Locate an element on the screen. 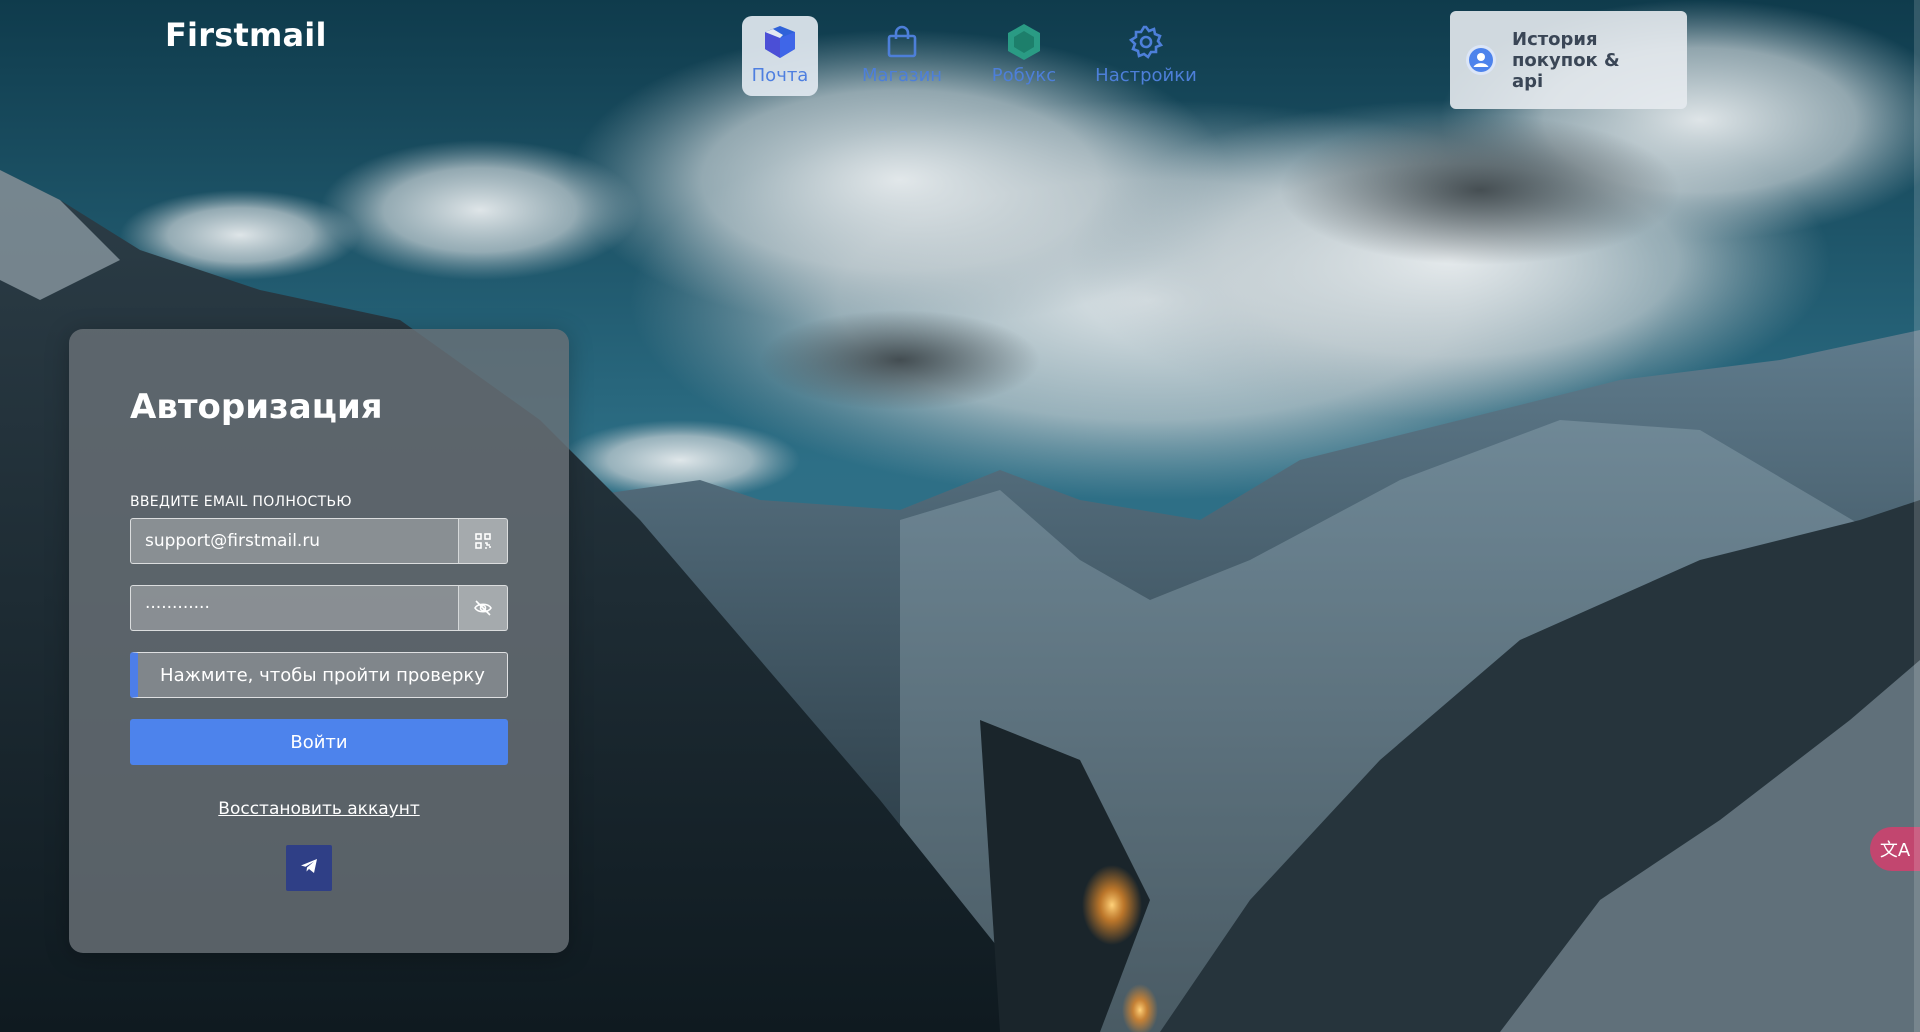 Image resolution: width=1920 pixels, height=1032 pixels. nav-item-mail: Почта is located at coordinates (780, 56).